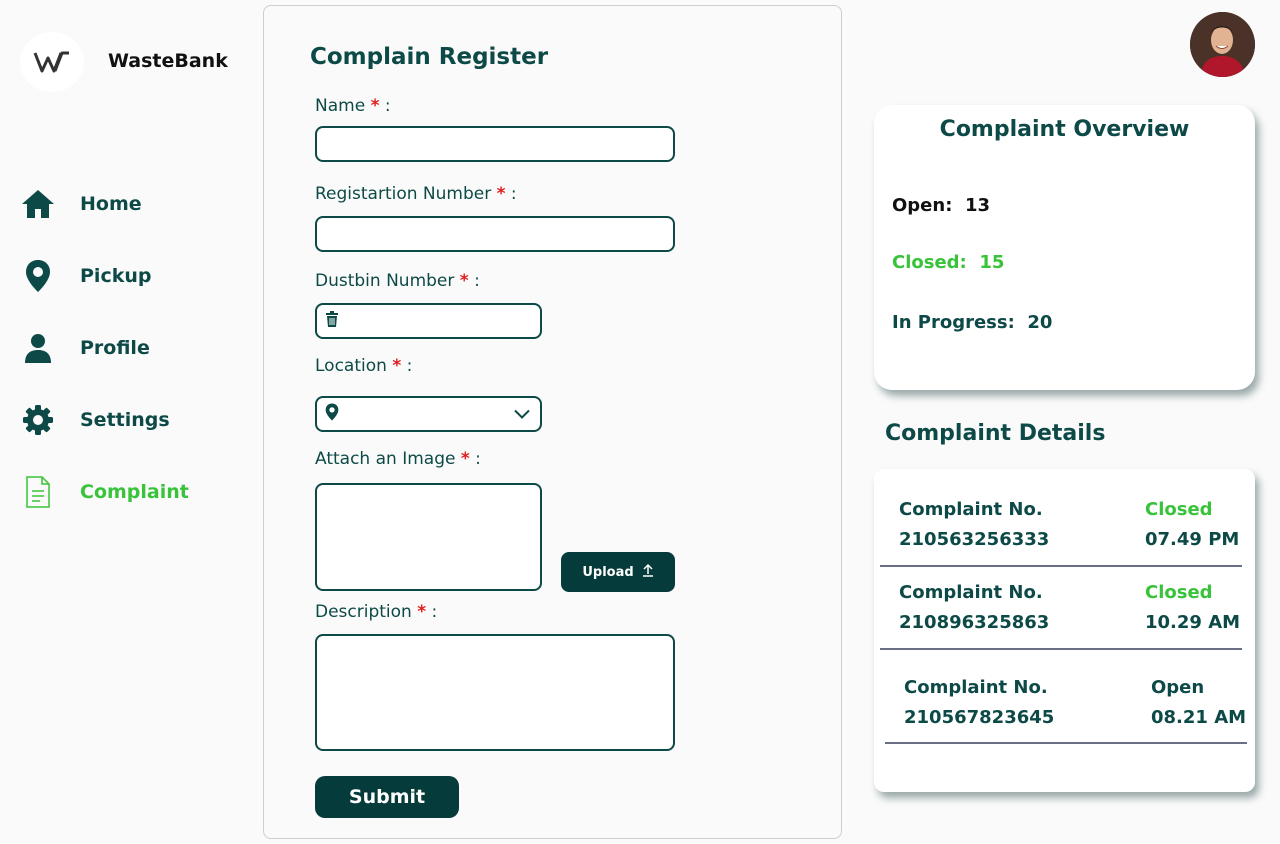 The height and width of the screenshot is (844, 1280). Describe the element at coordinates (115, 348) in the screenshot. I see `sidebar-item-label: Profile` at that location.